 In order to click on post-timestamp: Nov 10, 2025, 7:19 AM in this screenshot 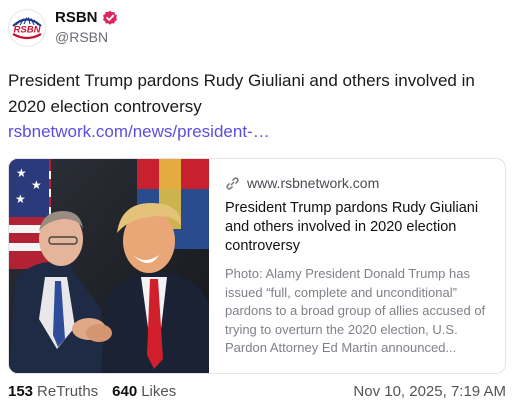, I will do `click(429, 391)`.